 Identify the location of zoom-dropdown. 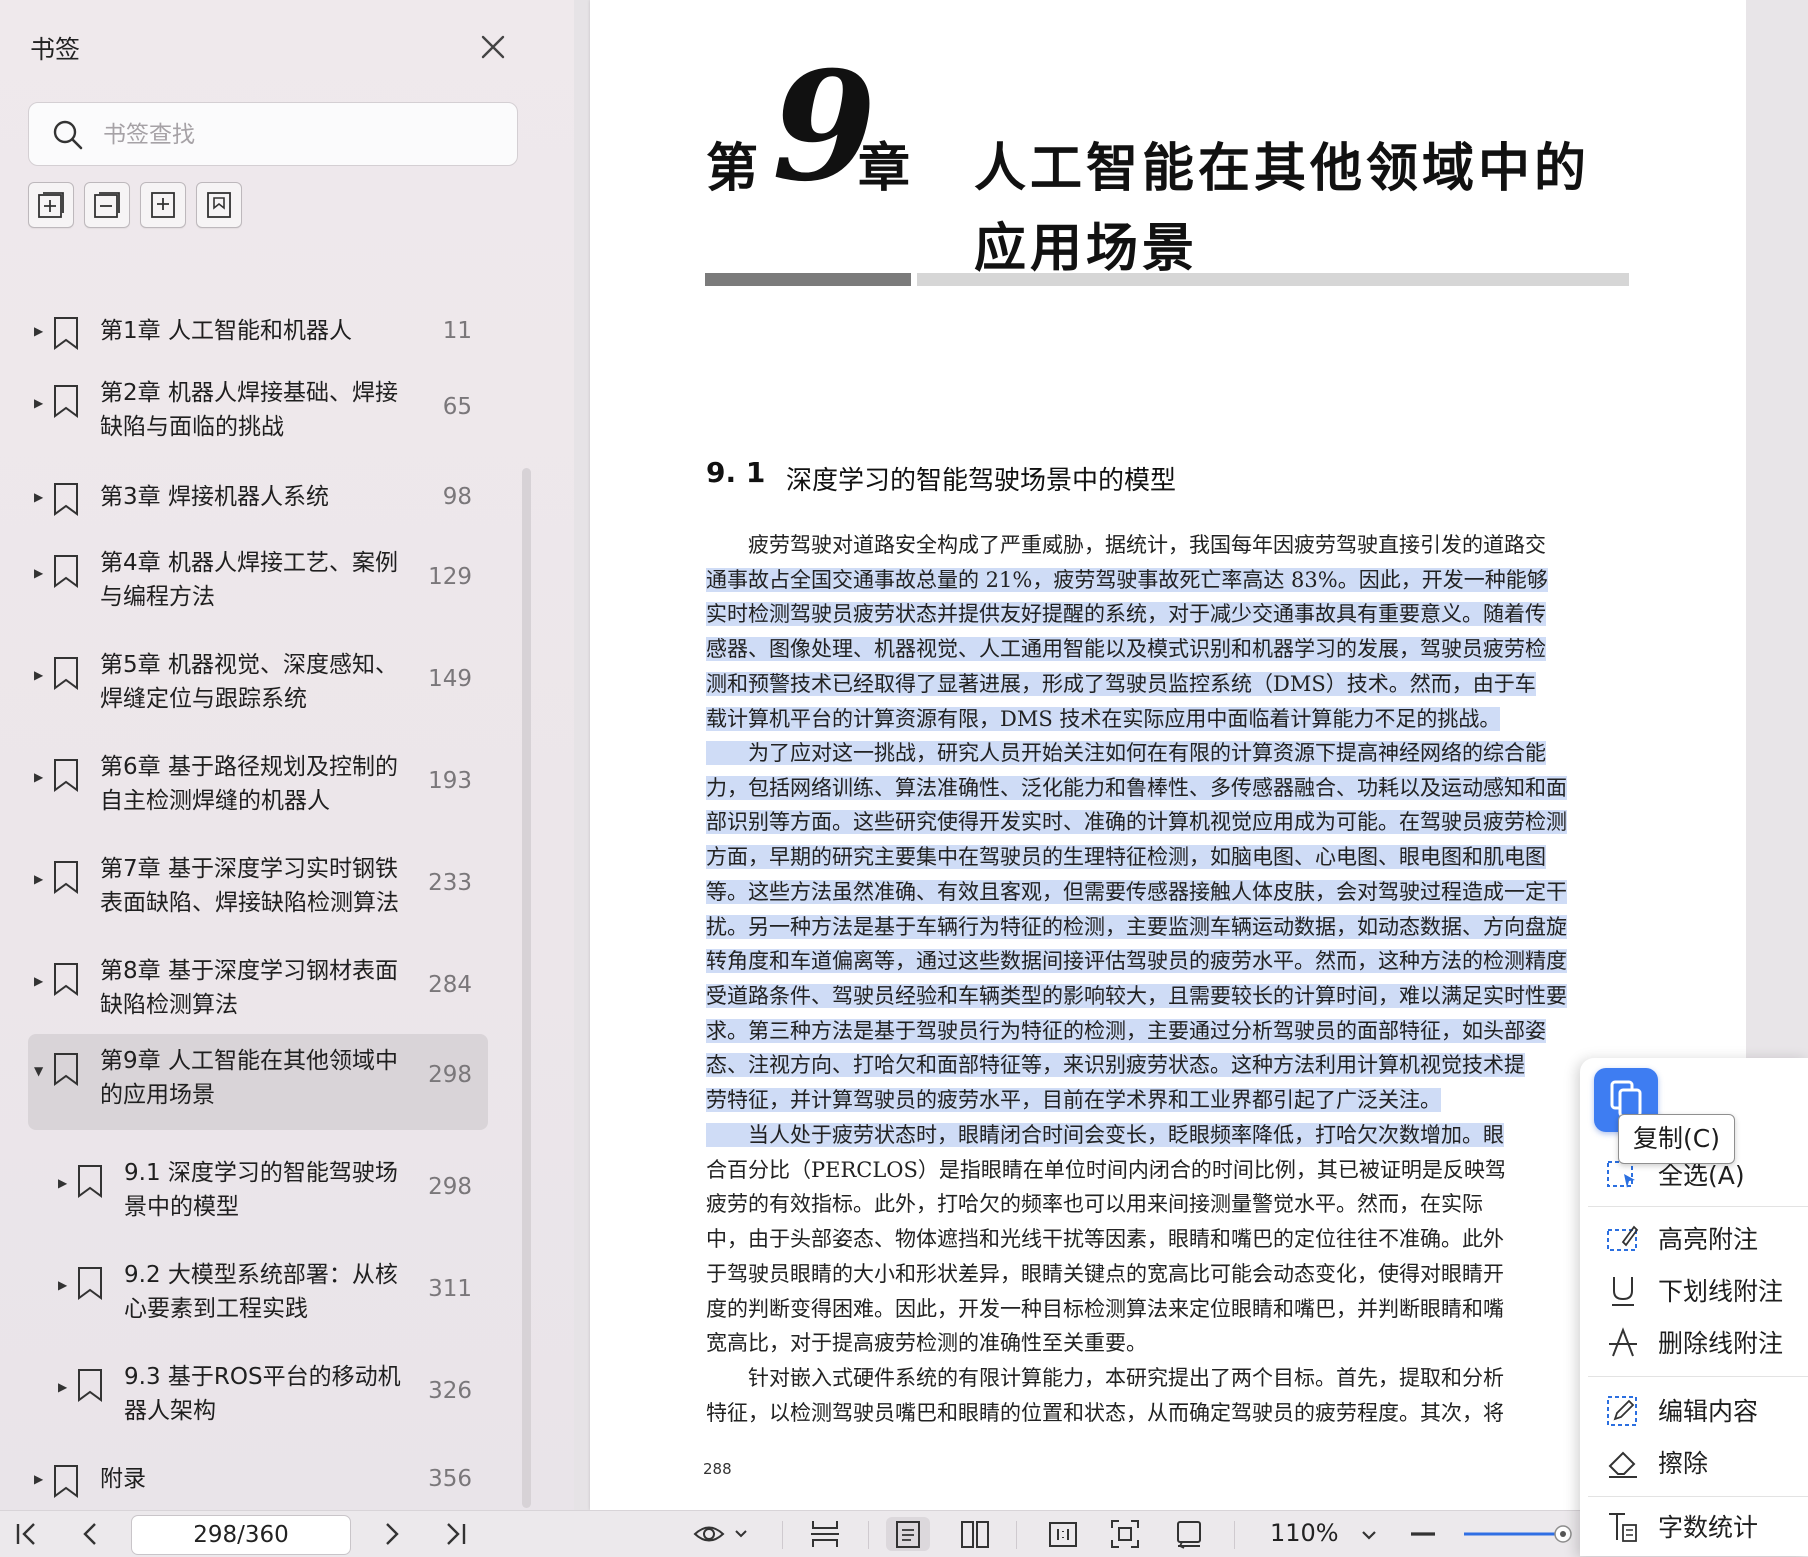
(1369, 1534).